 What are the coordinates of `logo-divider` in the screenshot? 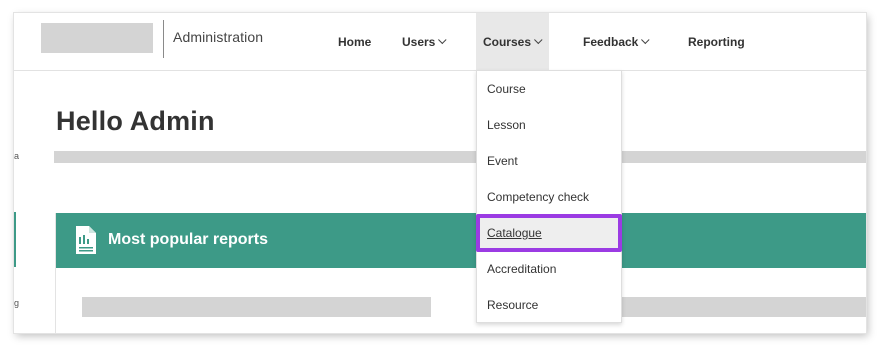 It's located at (163, 39).